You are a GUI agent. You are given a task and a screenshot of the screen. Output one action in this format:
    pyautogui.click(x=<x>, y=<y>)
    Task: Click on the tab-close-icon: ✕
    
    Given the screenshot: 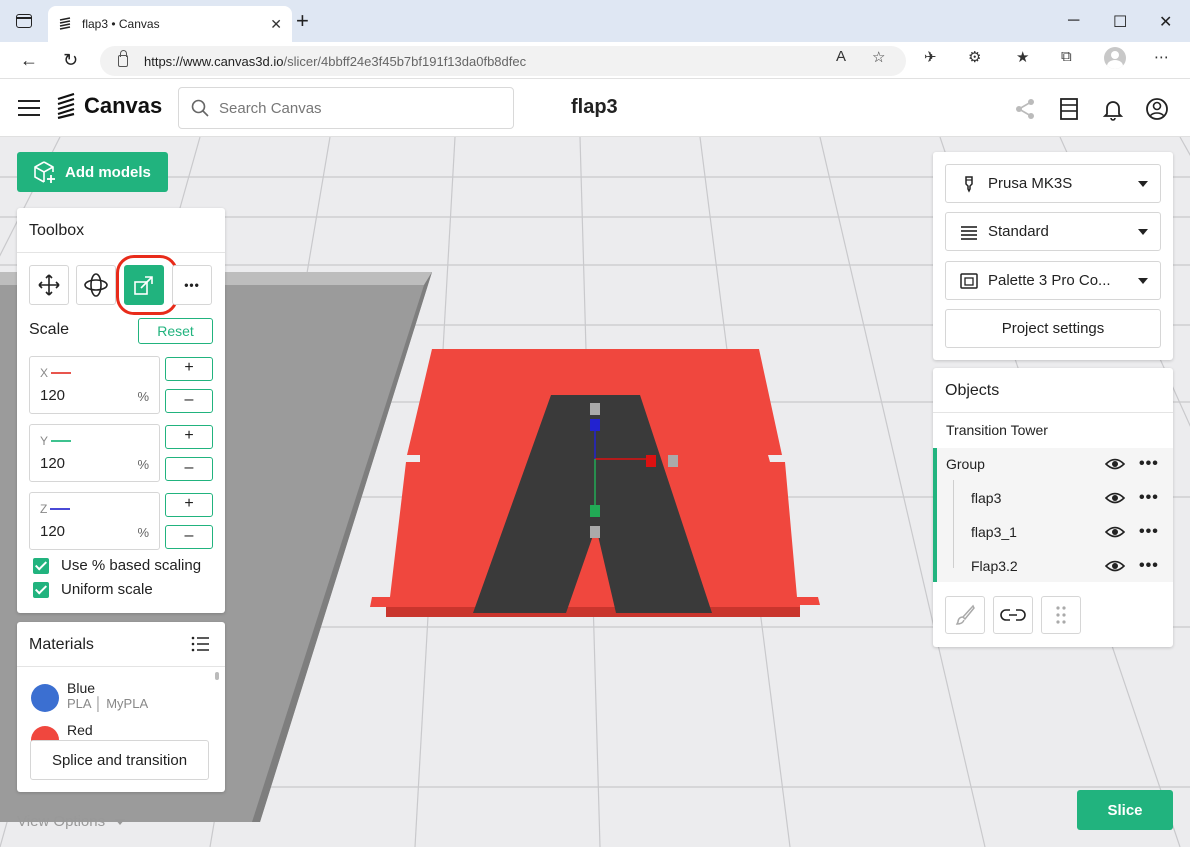 What is the action you would take?
    pyautogui.click(x=276, y=24)
    